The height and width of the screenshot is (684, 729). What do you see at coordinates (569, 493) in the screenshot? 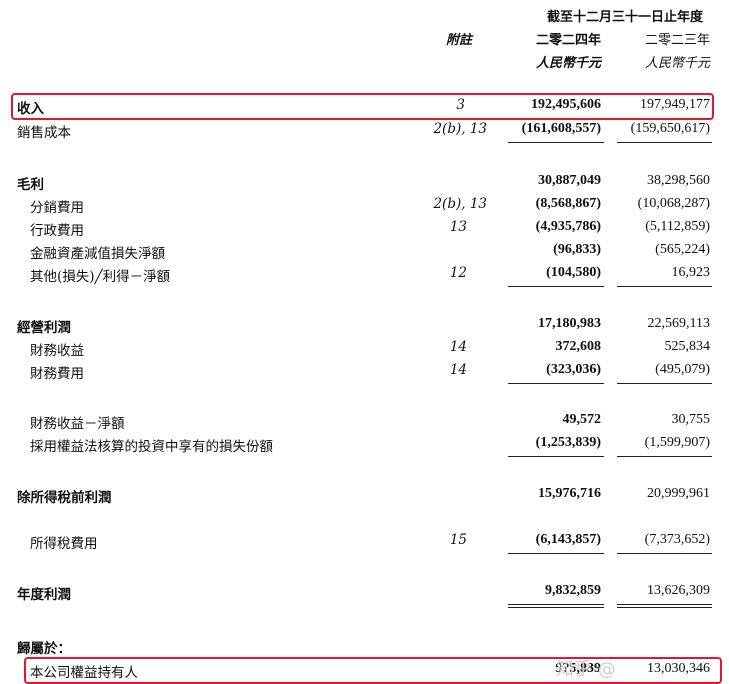
I see `row-current: 15,976,716` at bounding box center [569, 493].